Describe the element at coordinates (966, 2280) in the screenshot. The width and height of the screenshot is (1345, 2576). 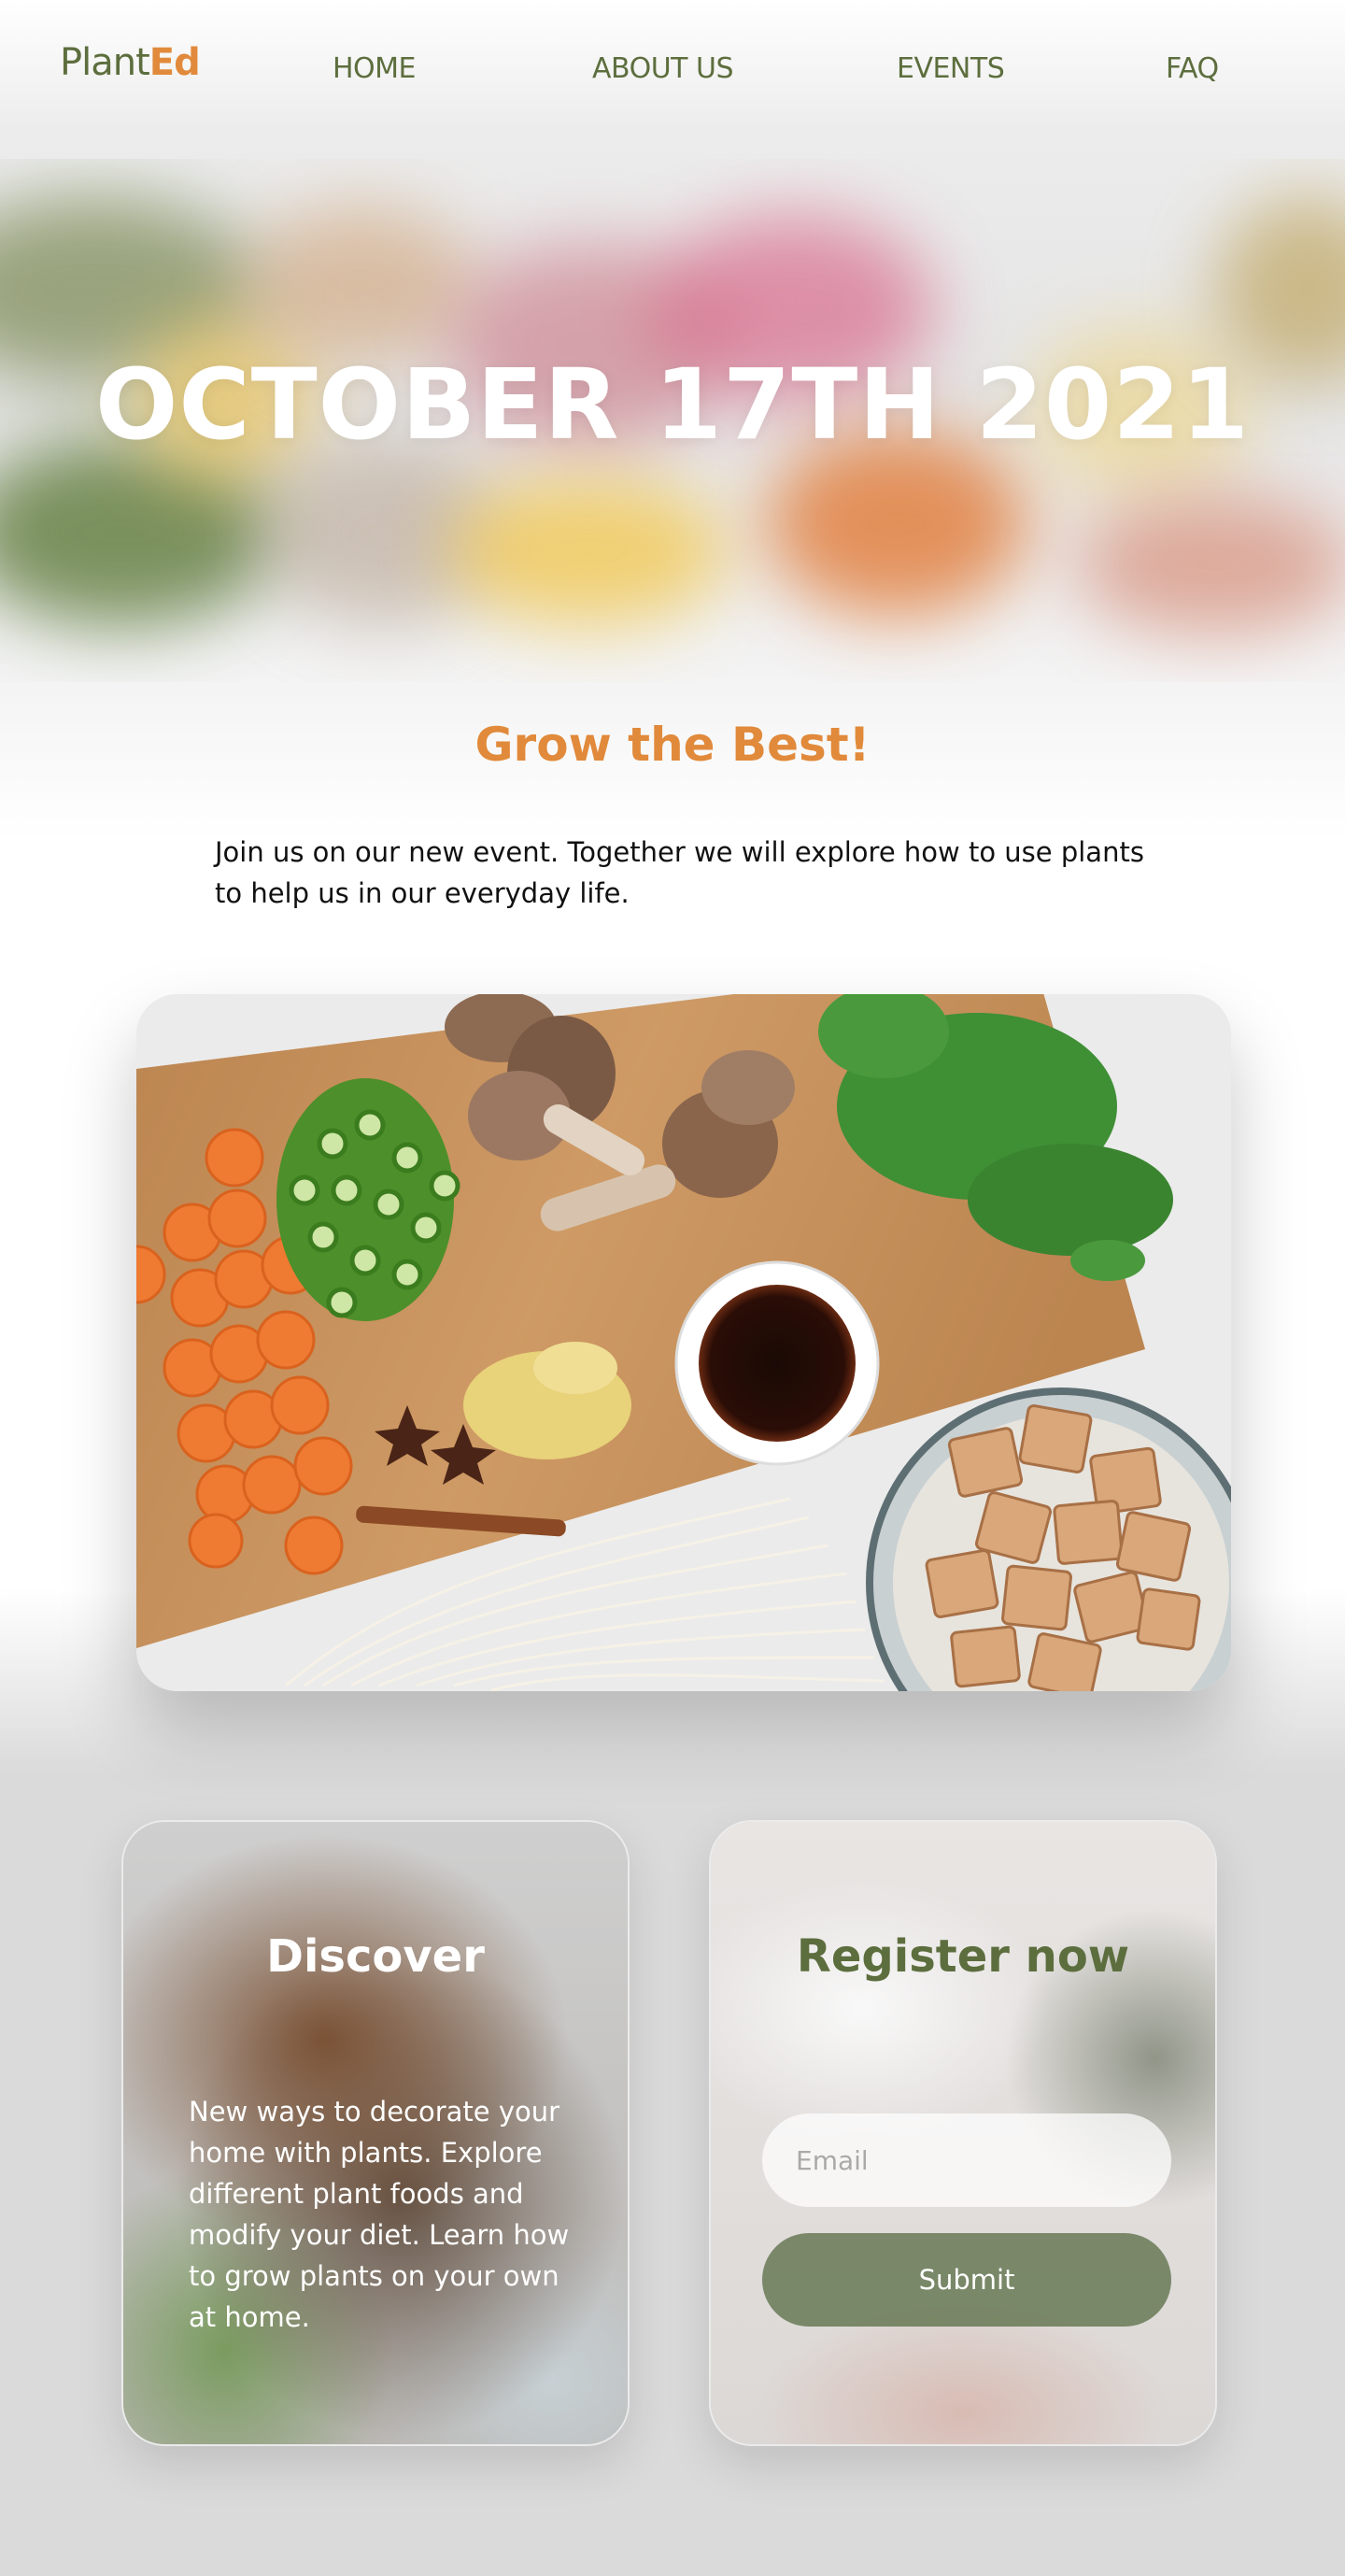
I see `submit-button: Submit` at that location.